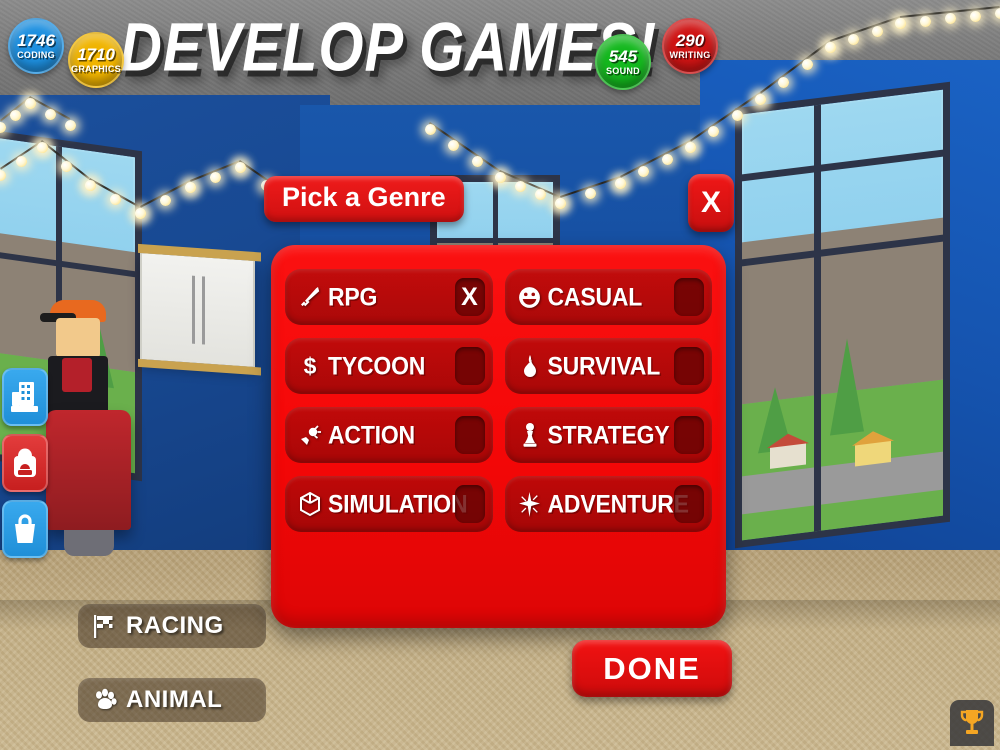 The width and height of the screenshot is (1000, 750). I want to click on stat-value: 290, so click(690, 40).